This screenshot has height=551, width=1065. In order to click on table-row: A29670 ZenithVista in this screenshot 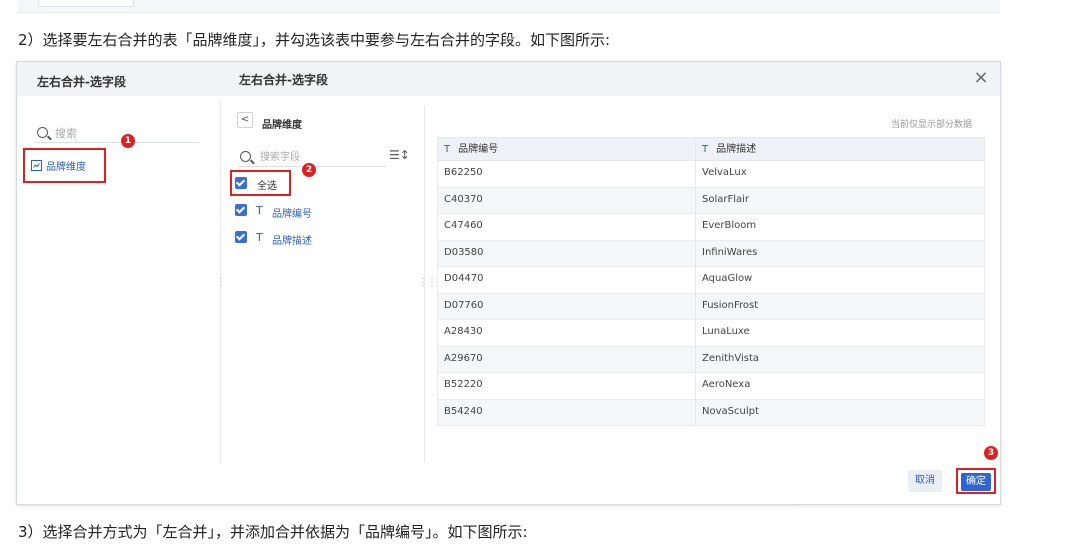, I will do `click(711, 359)`.